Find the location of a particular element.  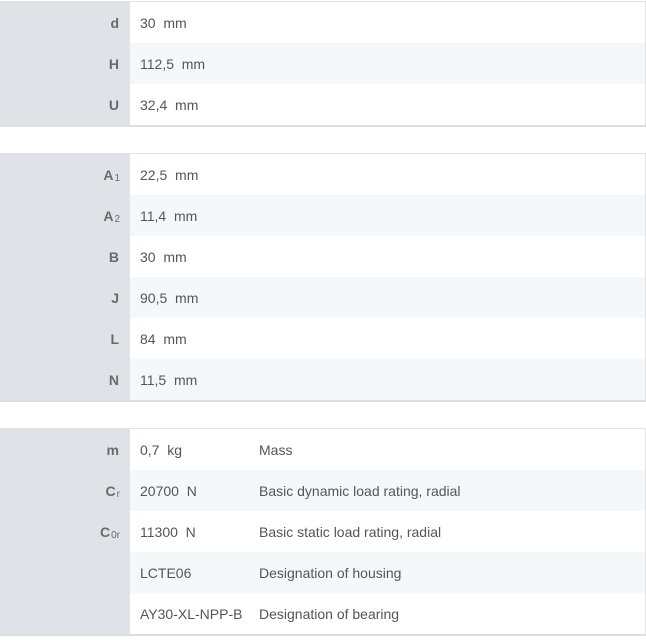

parameter-description: Designation of housing is located at coordinates (330, 572).